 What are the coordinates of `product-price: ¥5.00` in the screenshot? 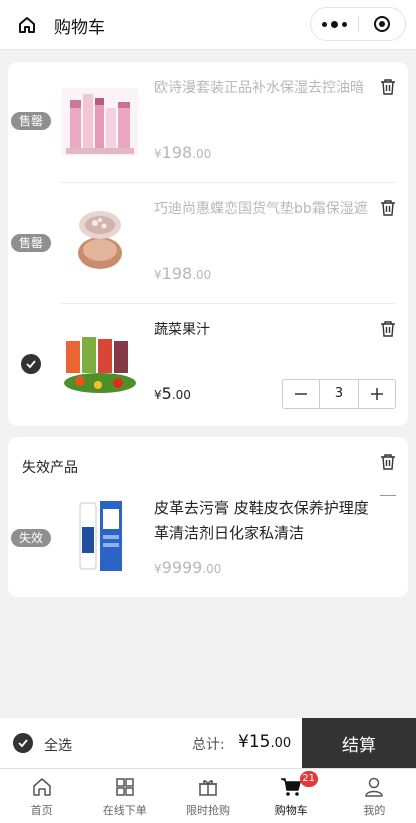 It's located at (172, 393).